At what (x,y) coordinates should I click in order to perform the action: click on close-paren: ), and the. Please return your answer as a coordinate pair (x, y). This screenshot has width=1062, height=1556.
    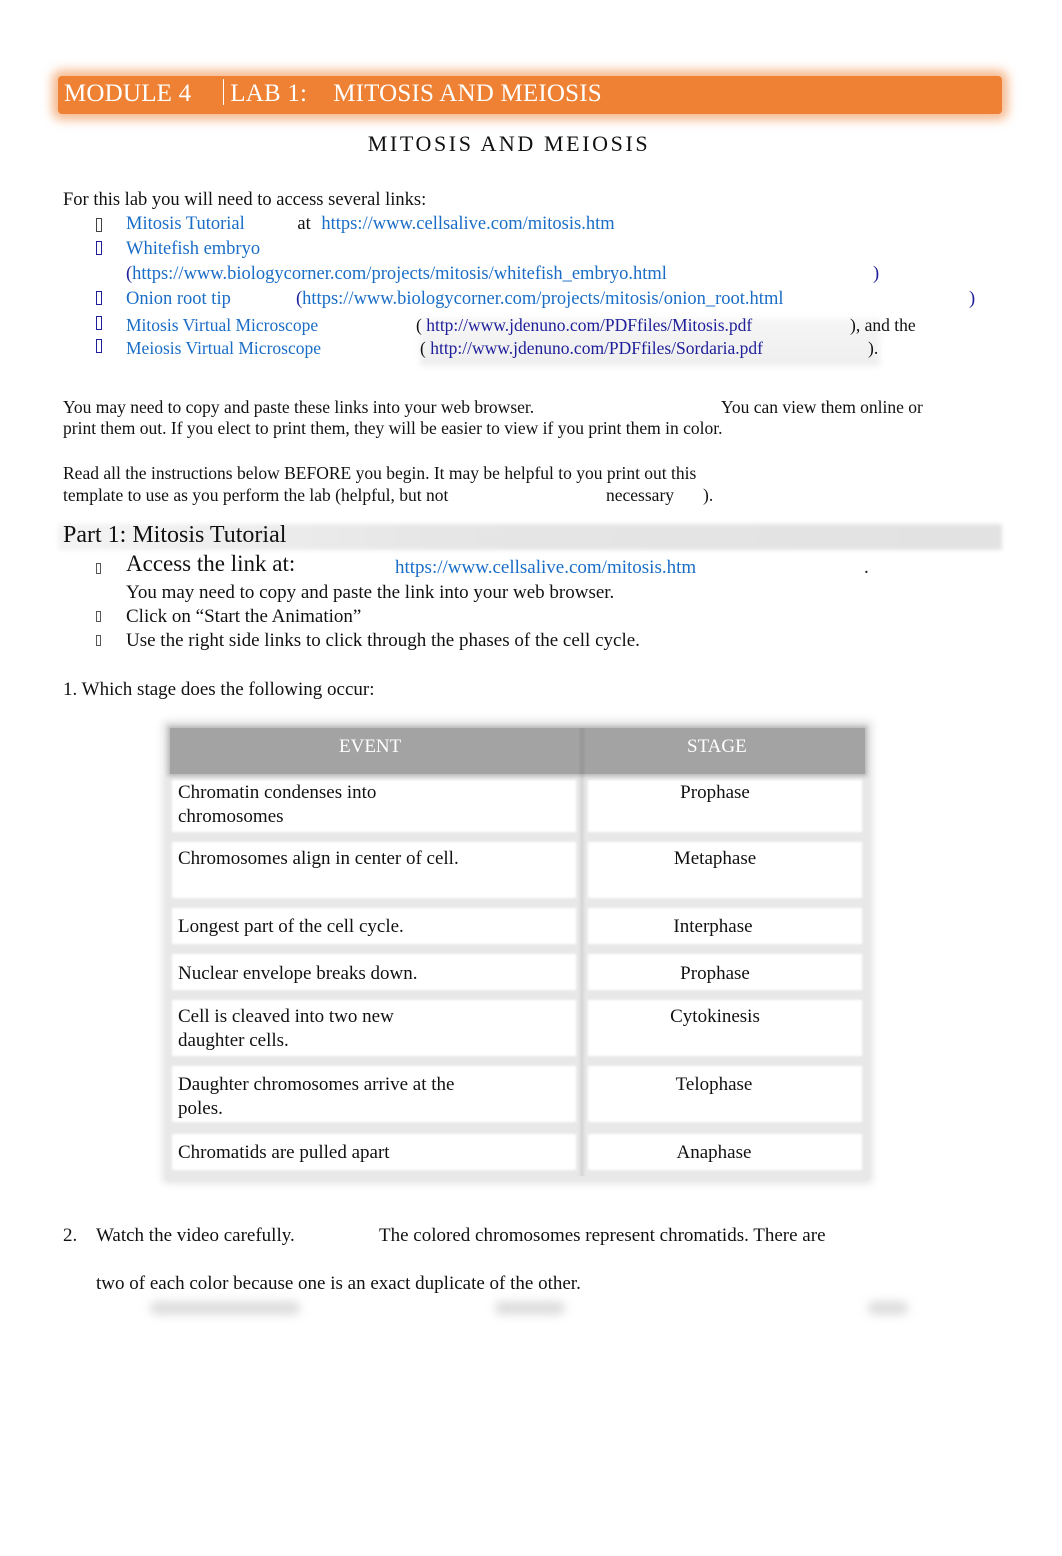
    Looking at the image, I should click on (883, 325).